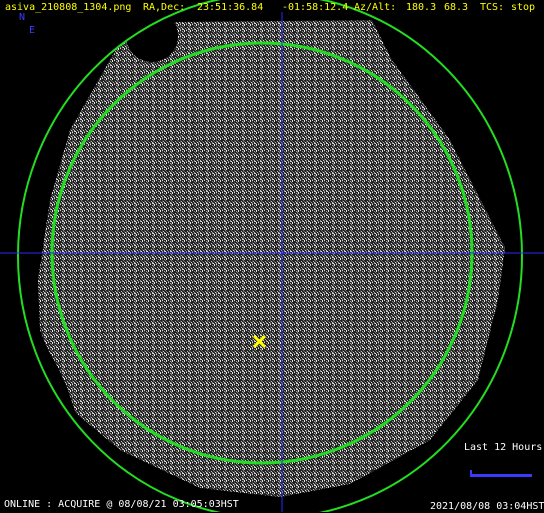  I want to click on ra-value: 23:51:36.84, so click(230, 7).